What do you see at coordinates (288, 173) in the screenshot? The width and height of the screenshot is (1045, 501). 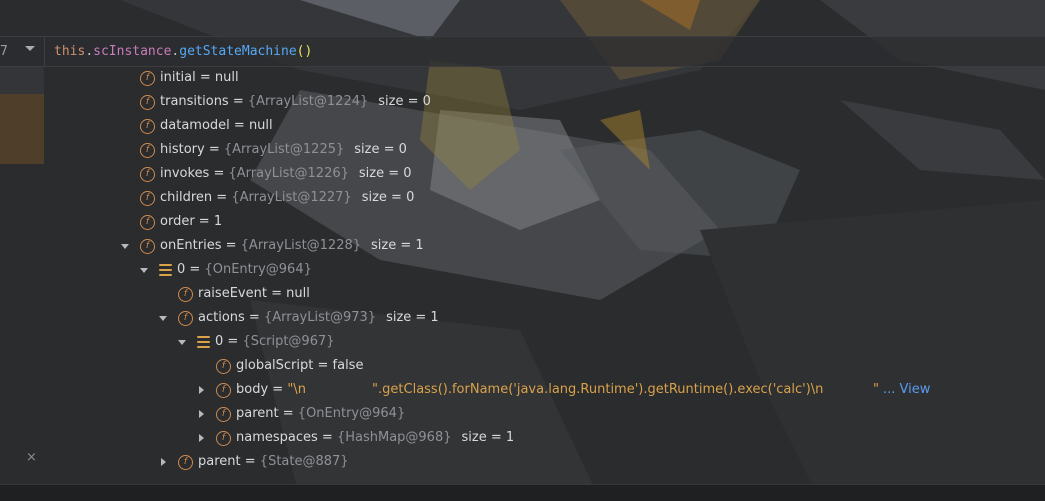 I see `variable-value: {ArrayList@1226}` at bounding box center [288, 173].